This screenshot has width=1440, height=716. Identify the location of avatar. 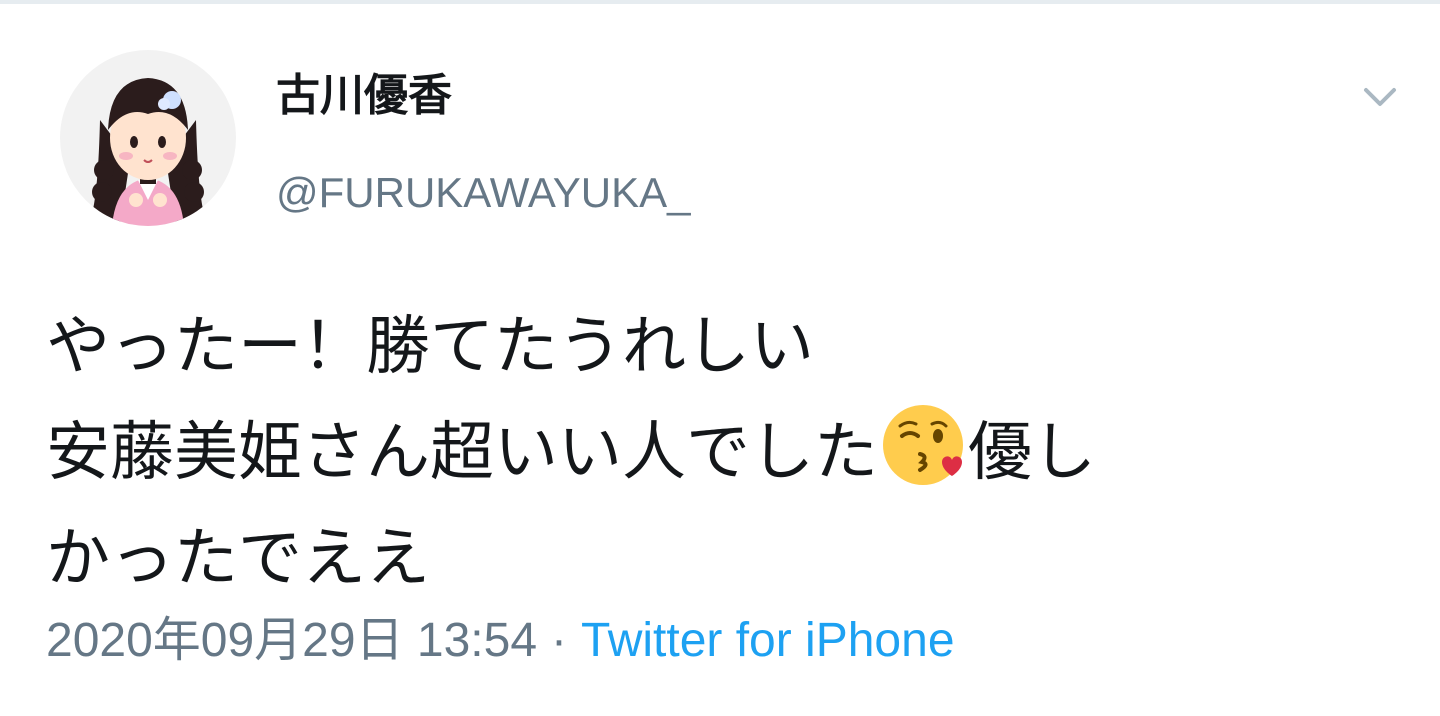
(148, 138).